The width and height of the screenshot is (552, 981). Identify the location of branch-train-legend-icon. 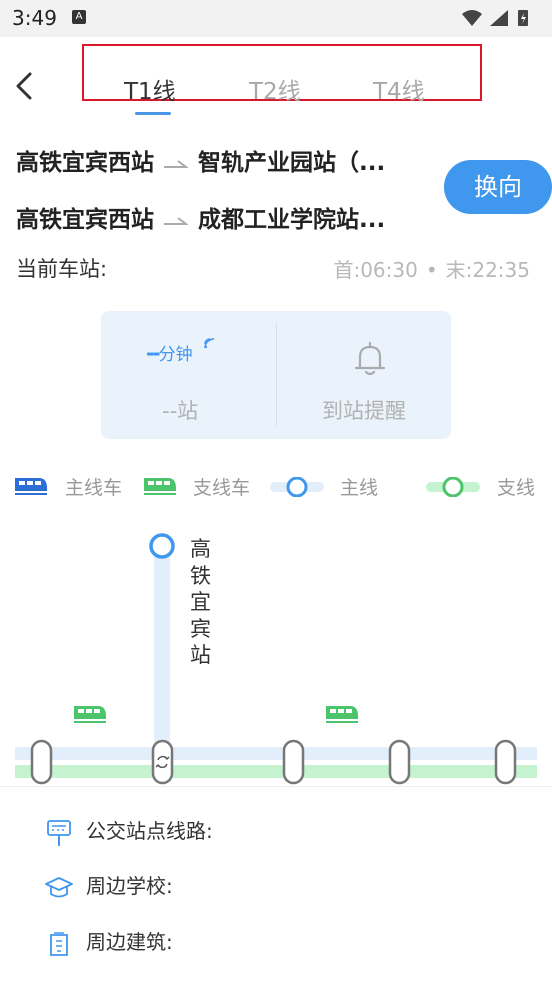
(160, 487).